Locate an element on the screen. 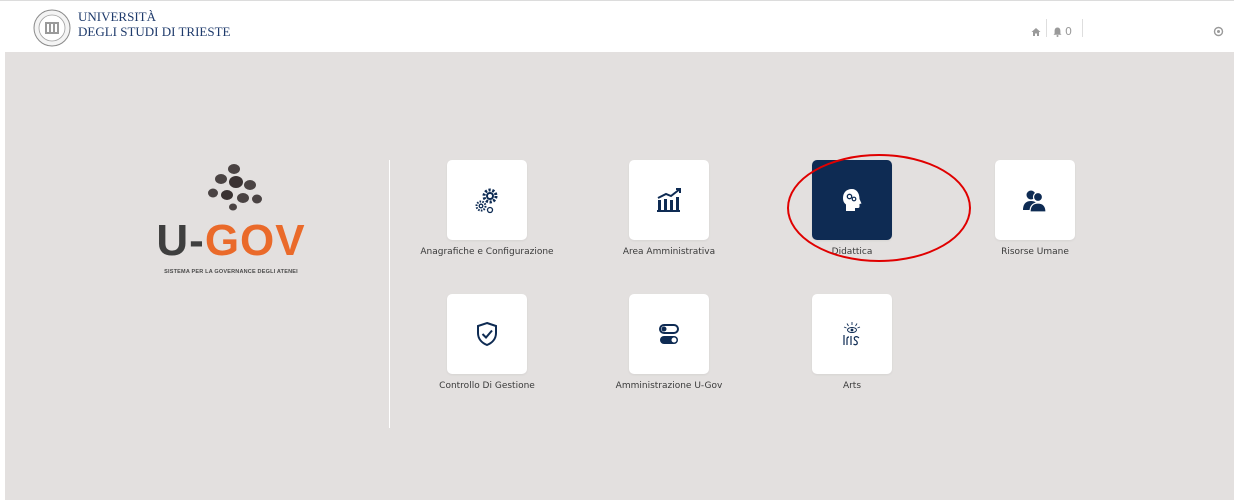 The image size is (1234, 500). university-name: UNIVERSITÀ DEGLI STUDI DI TRIESTE is located at coordinates (154, 24).